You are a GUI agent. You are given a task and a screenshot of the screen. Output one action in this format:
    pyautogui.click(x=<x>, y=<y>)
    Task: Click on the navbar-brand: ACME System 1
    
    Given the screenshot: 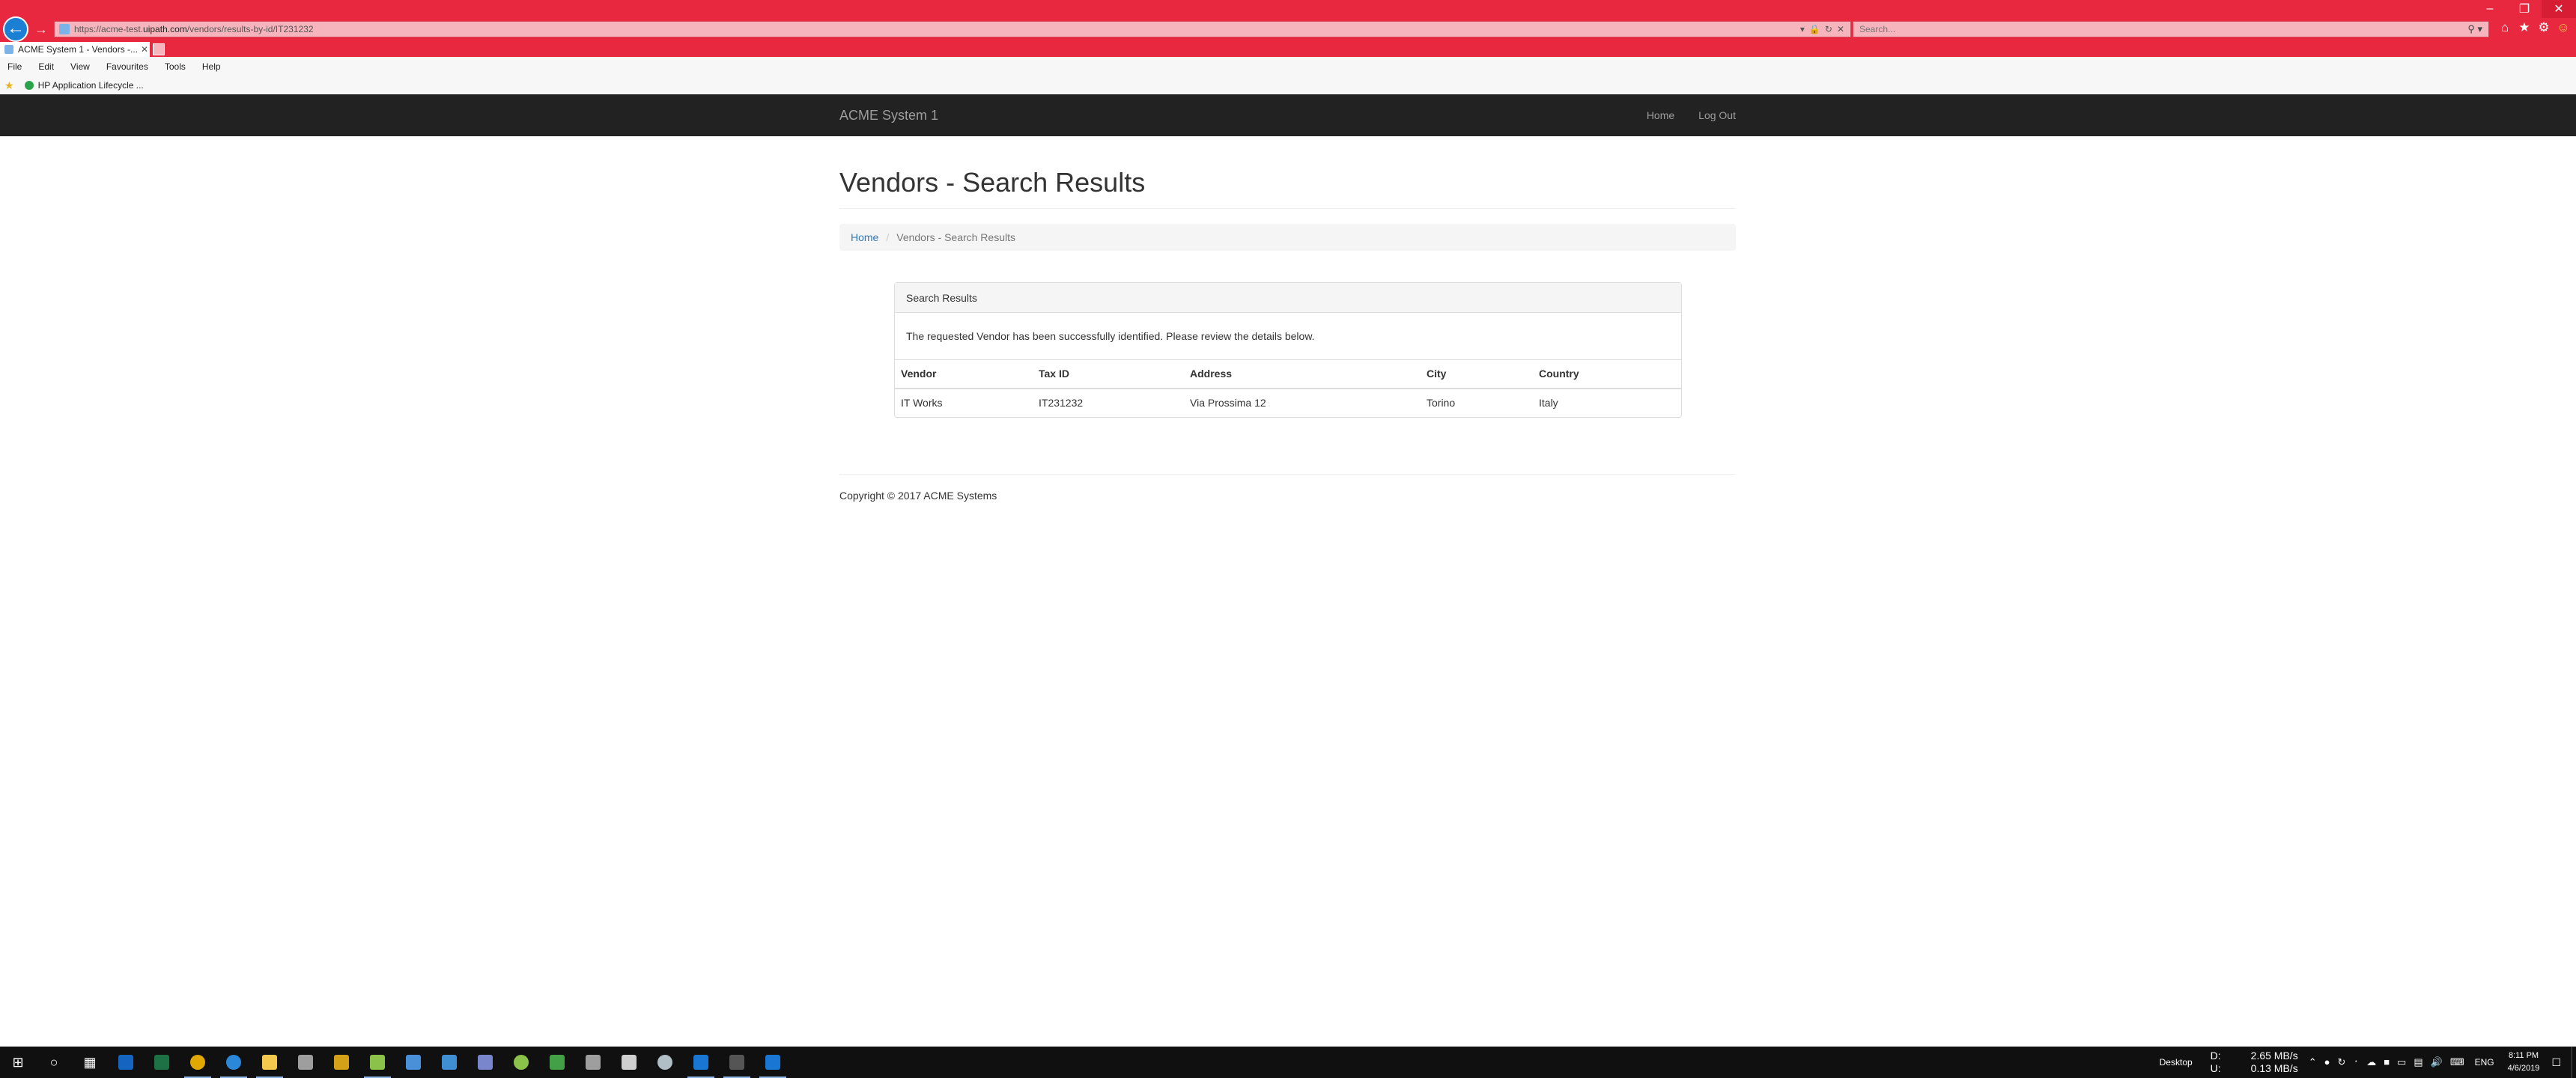 What is the action you would take?
    pyautogui.click(x=888, y=115)
    